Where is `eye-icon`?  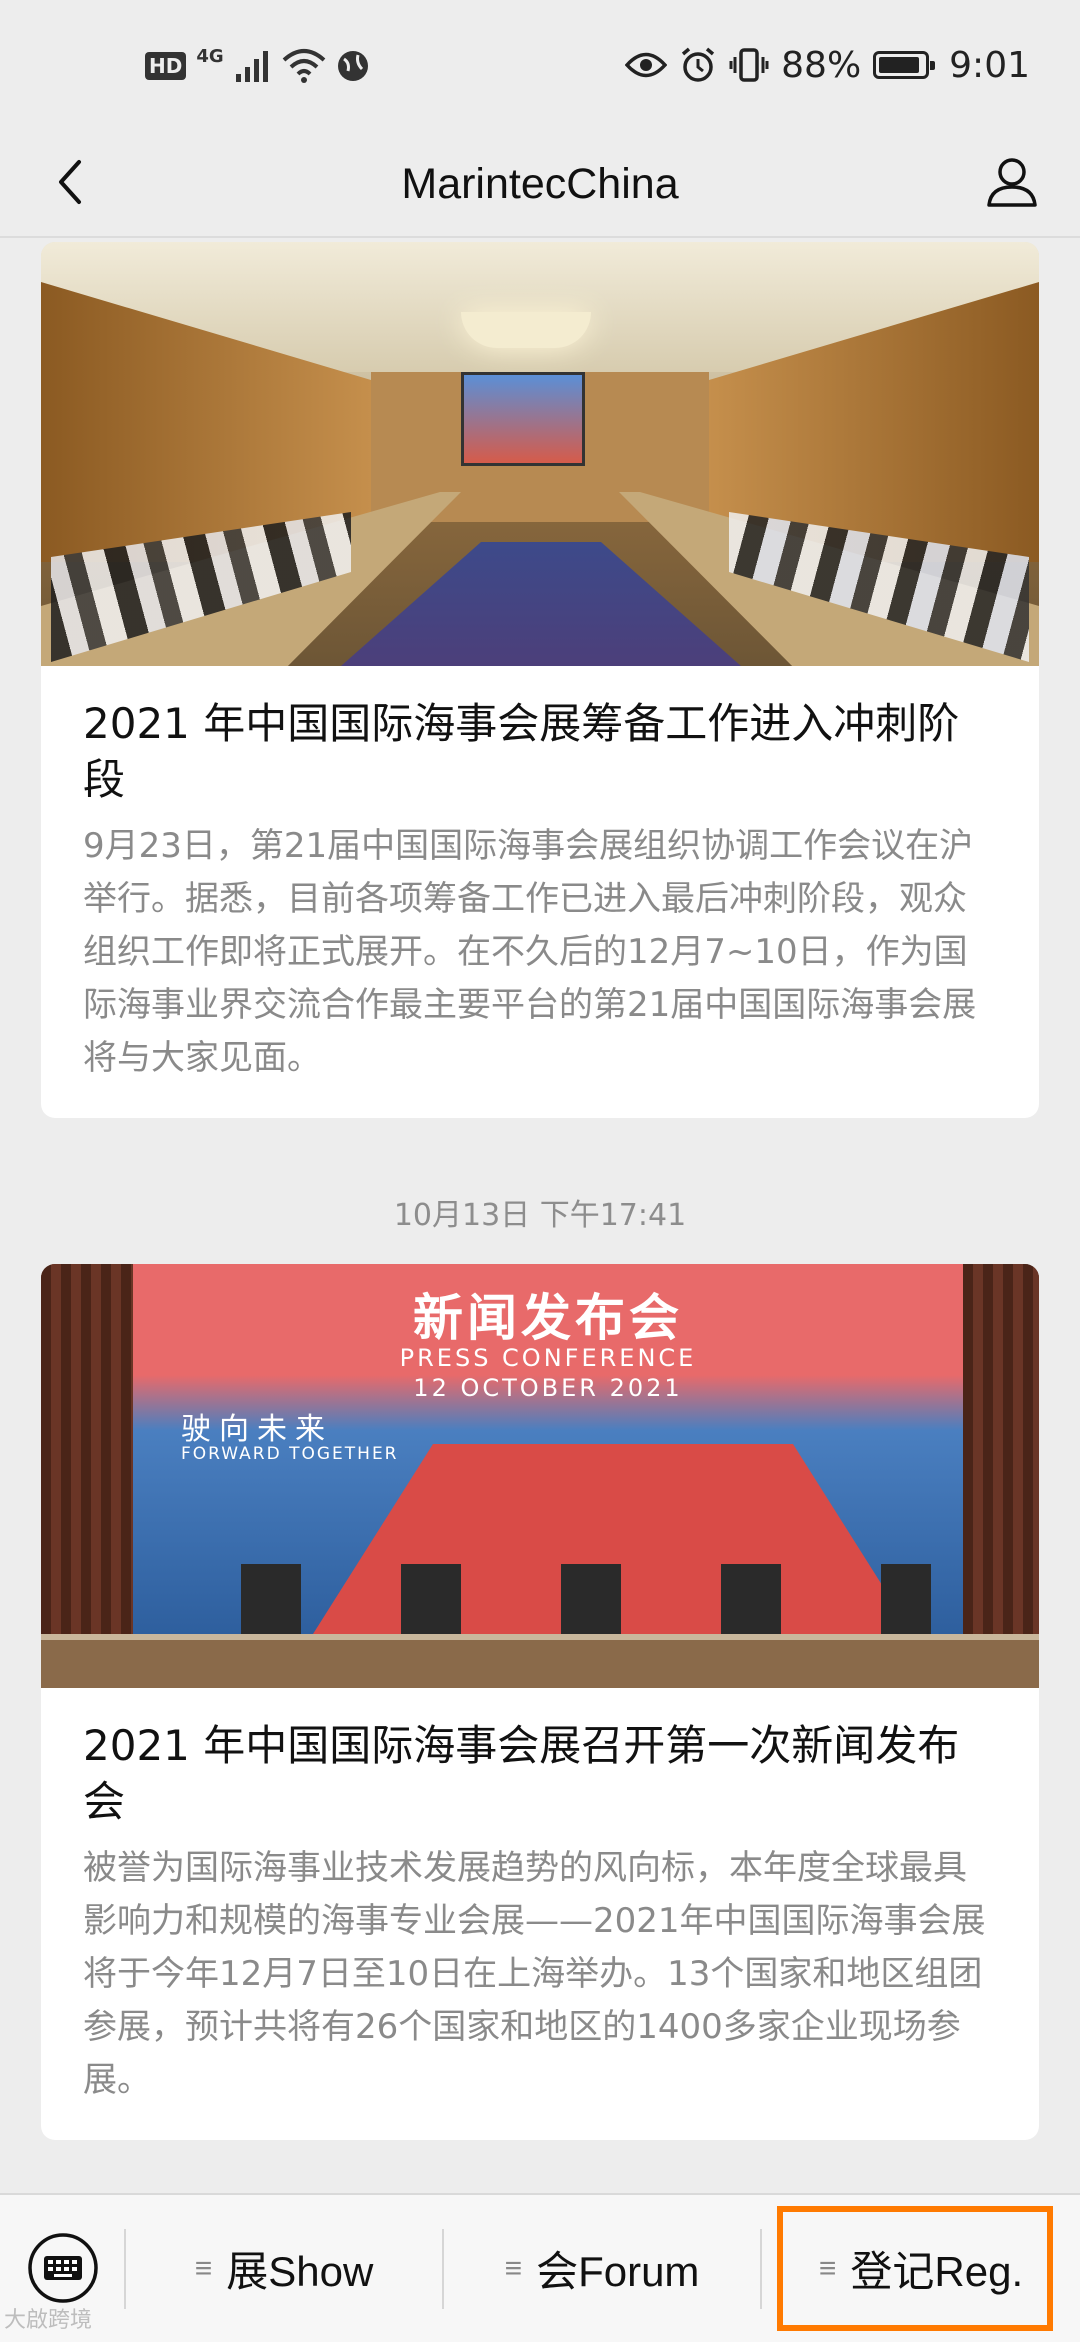 eye-icon is located at coordinates (646, 65).